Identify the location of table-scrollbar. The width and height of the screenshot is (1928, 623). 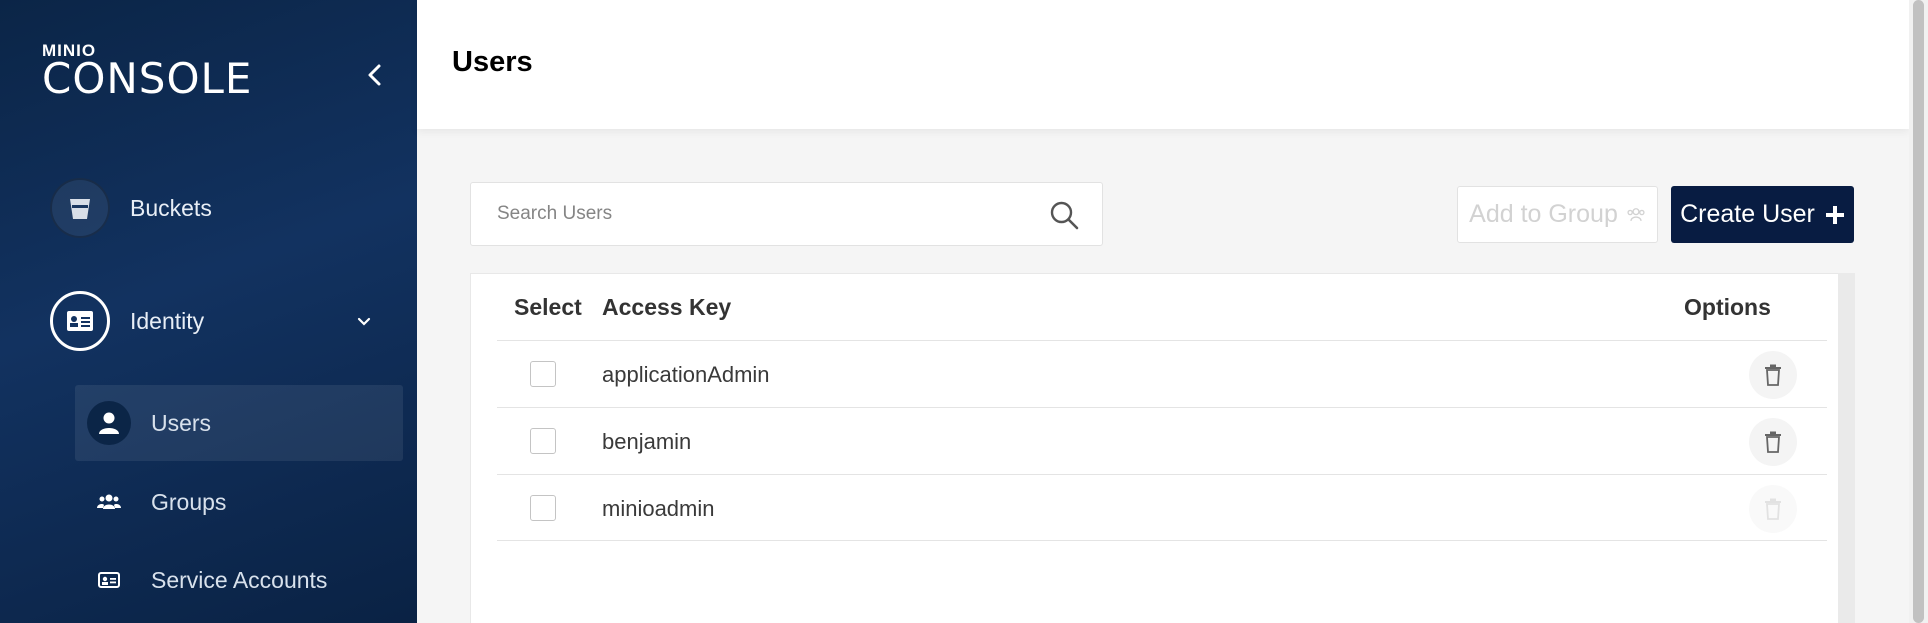
(1846, 448).